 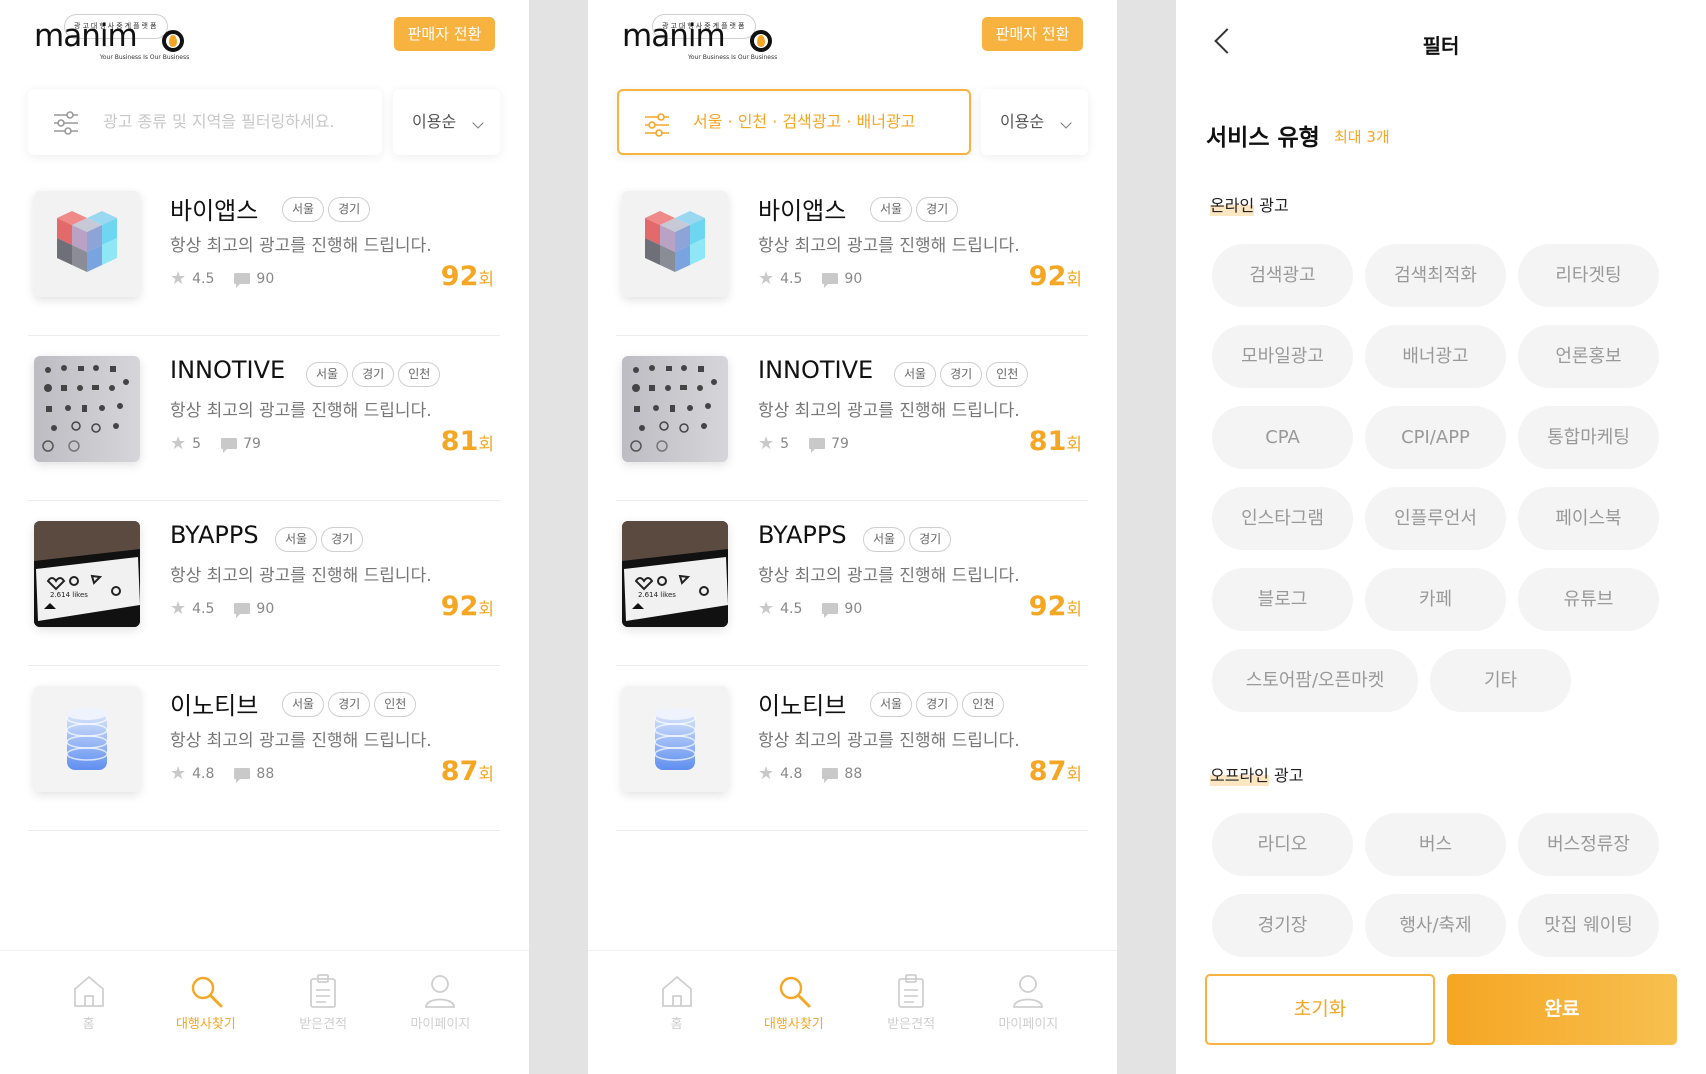 I want to click on tab-label: 마이페이지, so click(x=1028, y=1024).